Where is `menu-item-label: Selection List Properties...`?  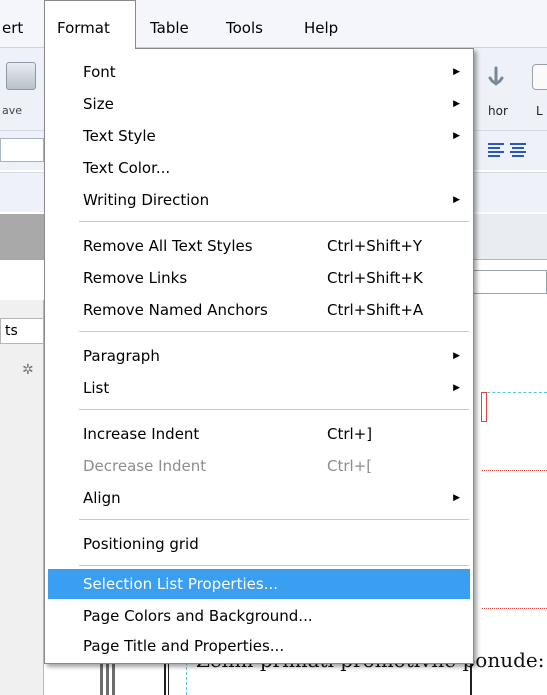 menu-item-label: Selection List Properties... is located at coordinates (180, 584).